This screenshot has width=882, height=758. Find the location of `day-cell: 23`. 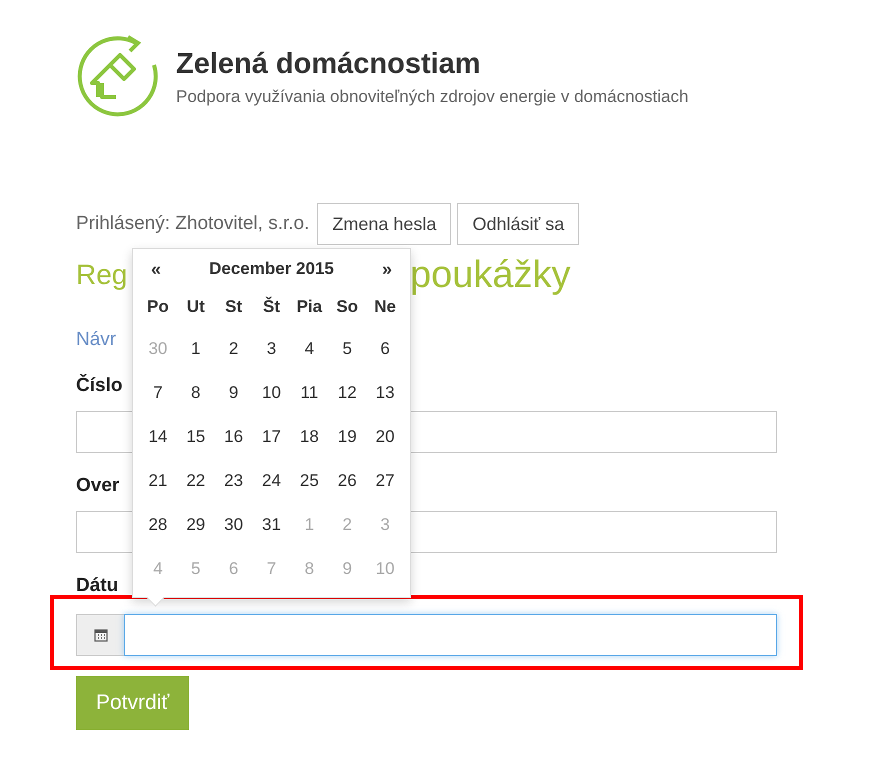

day-cell: 23 is located at coordinates (233, 481).